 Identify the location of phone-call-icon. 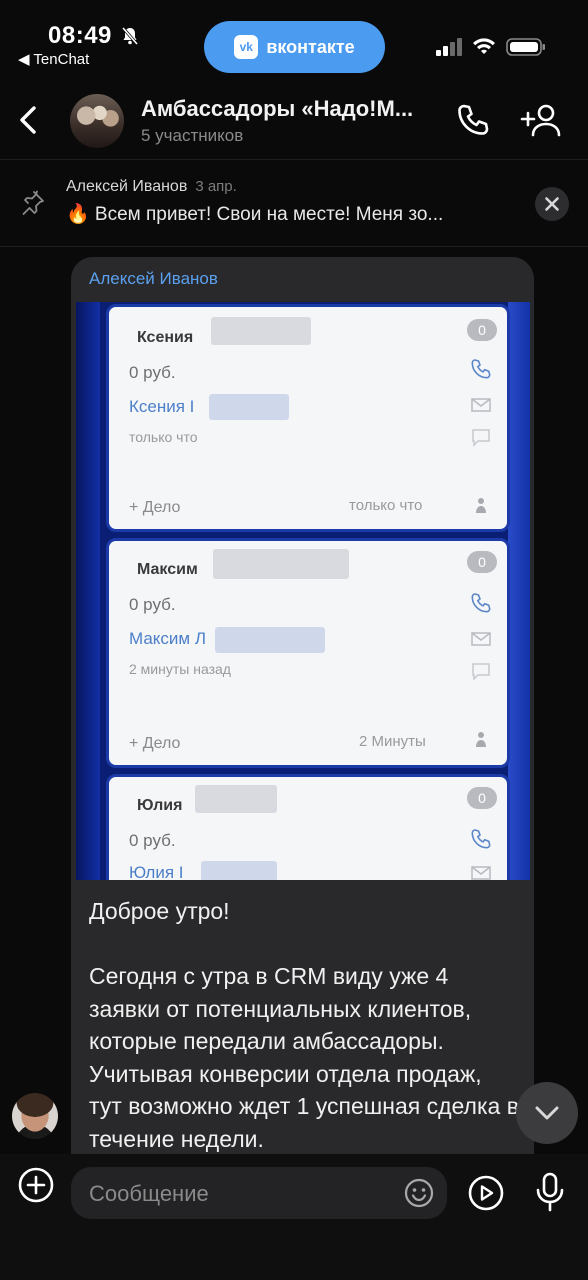
(473, 120).